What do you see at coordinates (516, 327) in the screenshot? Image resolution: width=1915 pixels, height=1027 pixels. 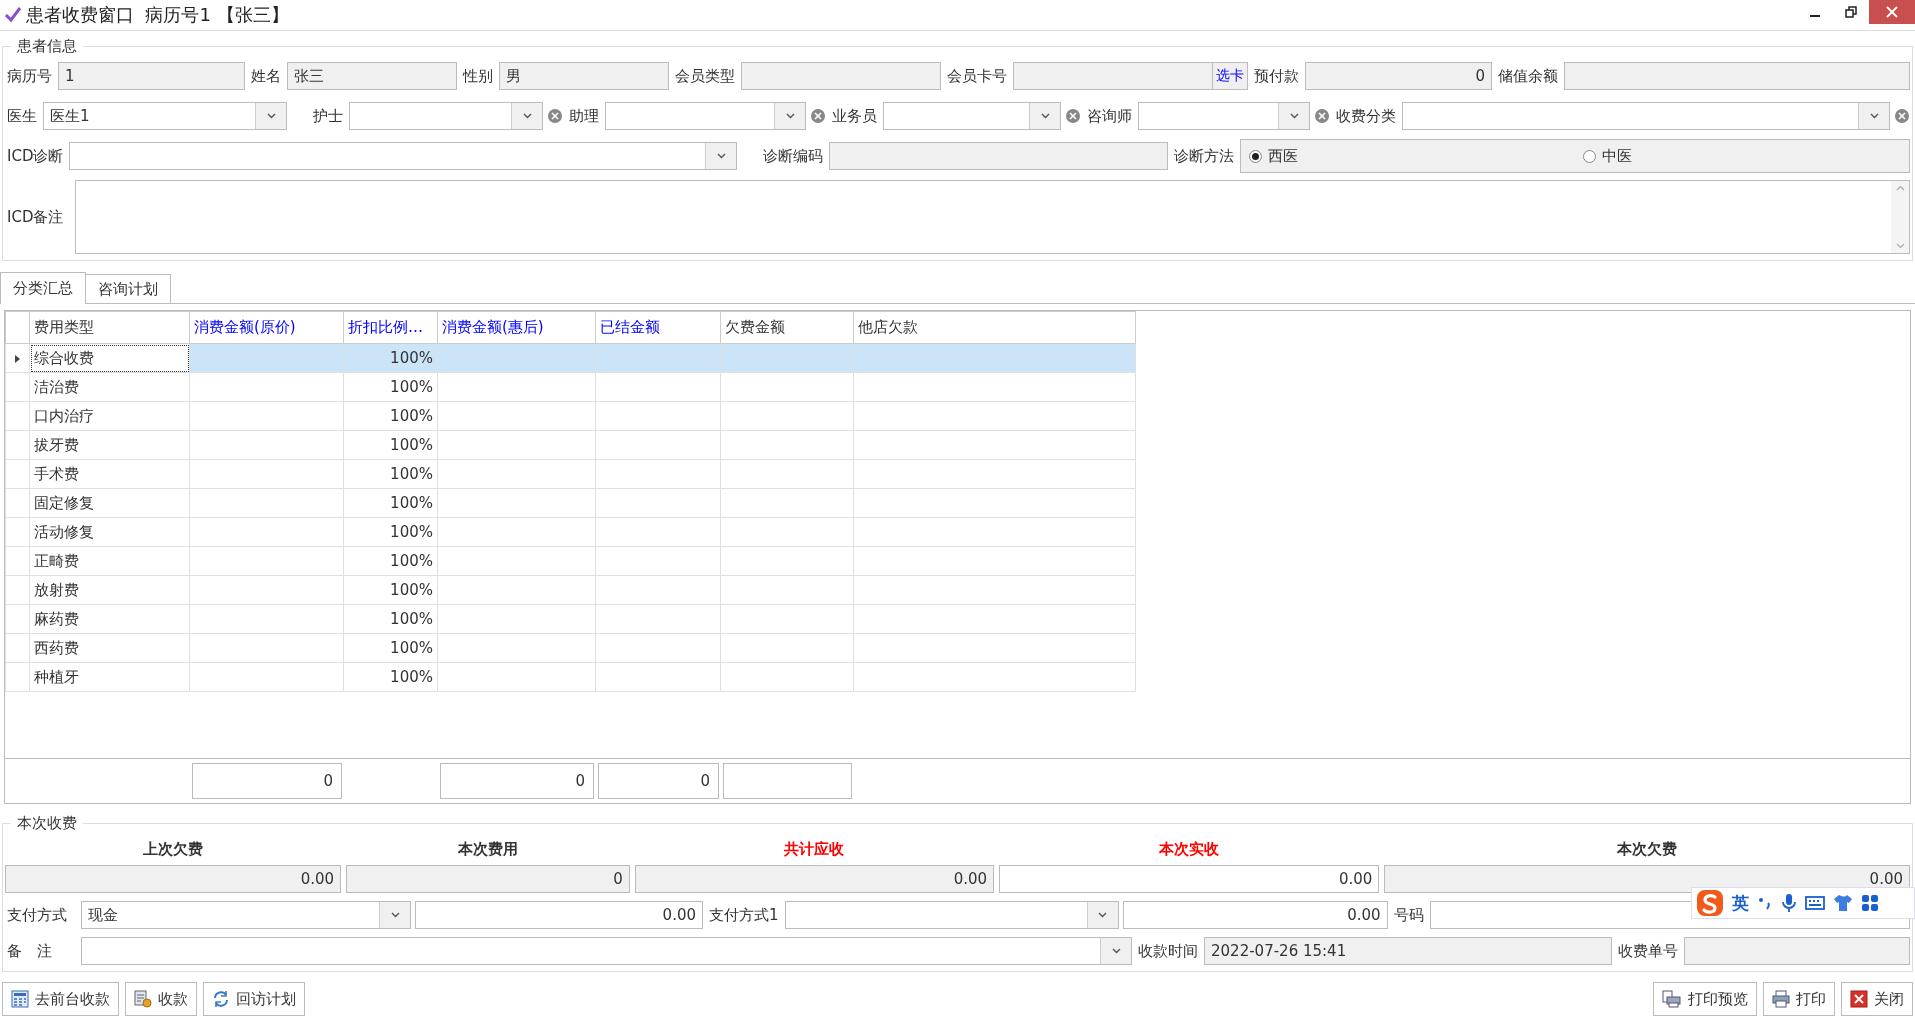 I see `column-header: 消费金额(惠后)` at bounding box center [516, 327].